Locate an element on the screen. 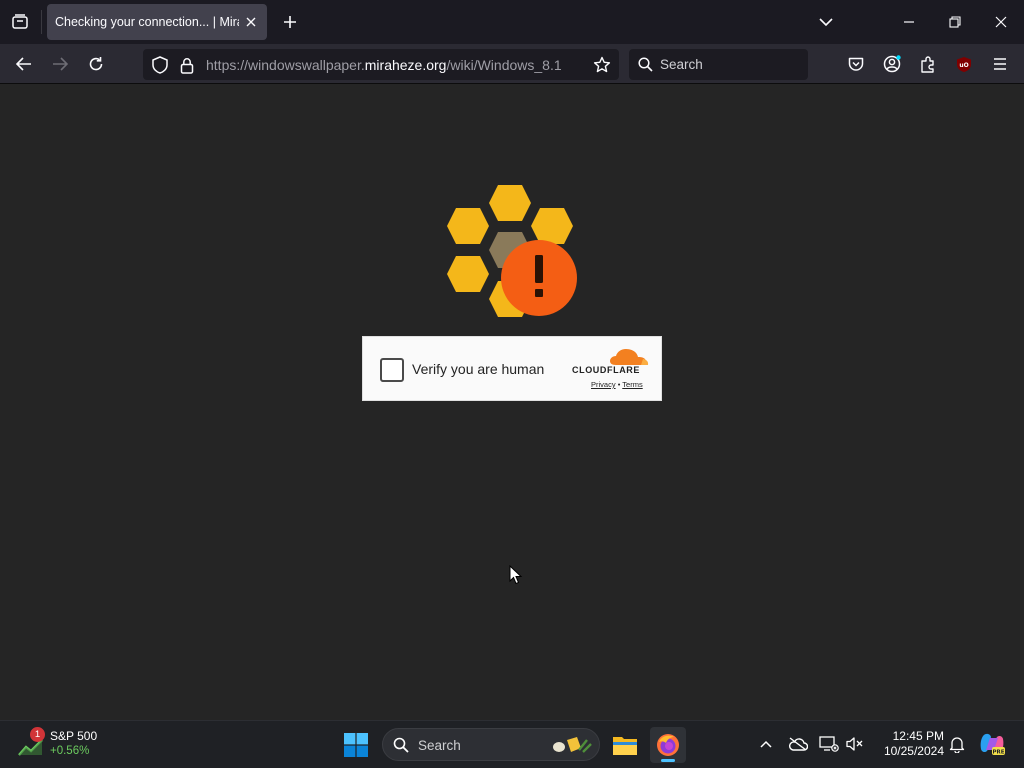  taskbar-search-label: Search is located at coordinates (439, 745).